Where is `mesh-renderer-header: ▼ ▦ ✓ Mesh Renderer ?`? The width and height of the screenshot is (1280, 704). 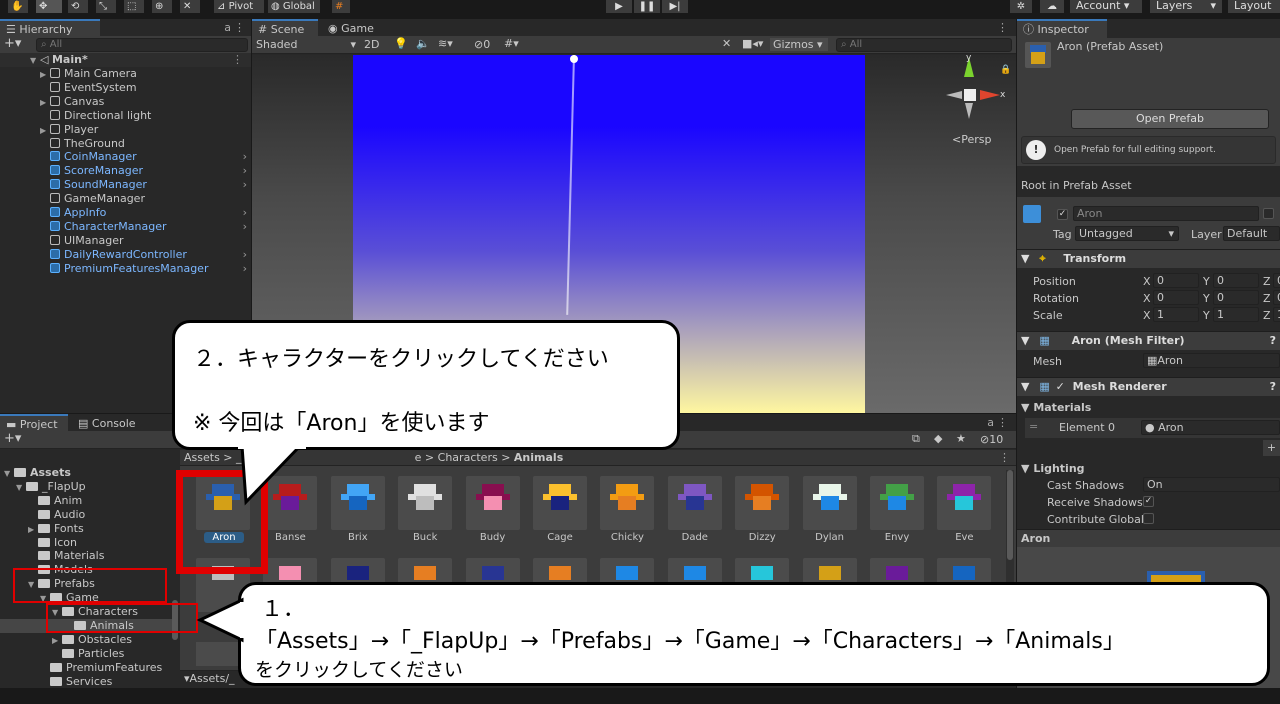 mesh-renderer-header: ▼ ▦ ✓ Mesh Renderer ? is located at coordinates (1148, 386).